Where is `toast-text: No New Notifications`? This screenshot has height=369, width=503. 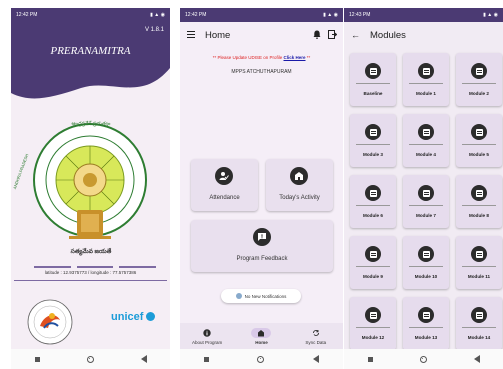
toast-text: No New Notifications is located at coordinates (265, 296).